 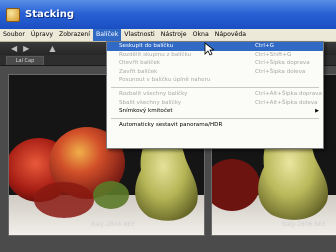 I want to click on menu-properties: Vlastnosti, so click(x=139, y=35).